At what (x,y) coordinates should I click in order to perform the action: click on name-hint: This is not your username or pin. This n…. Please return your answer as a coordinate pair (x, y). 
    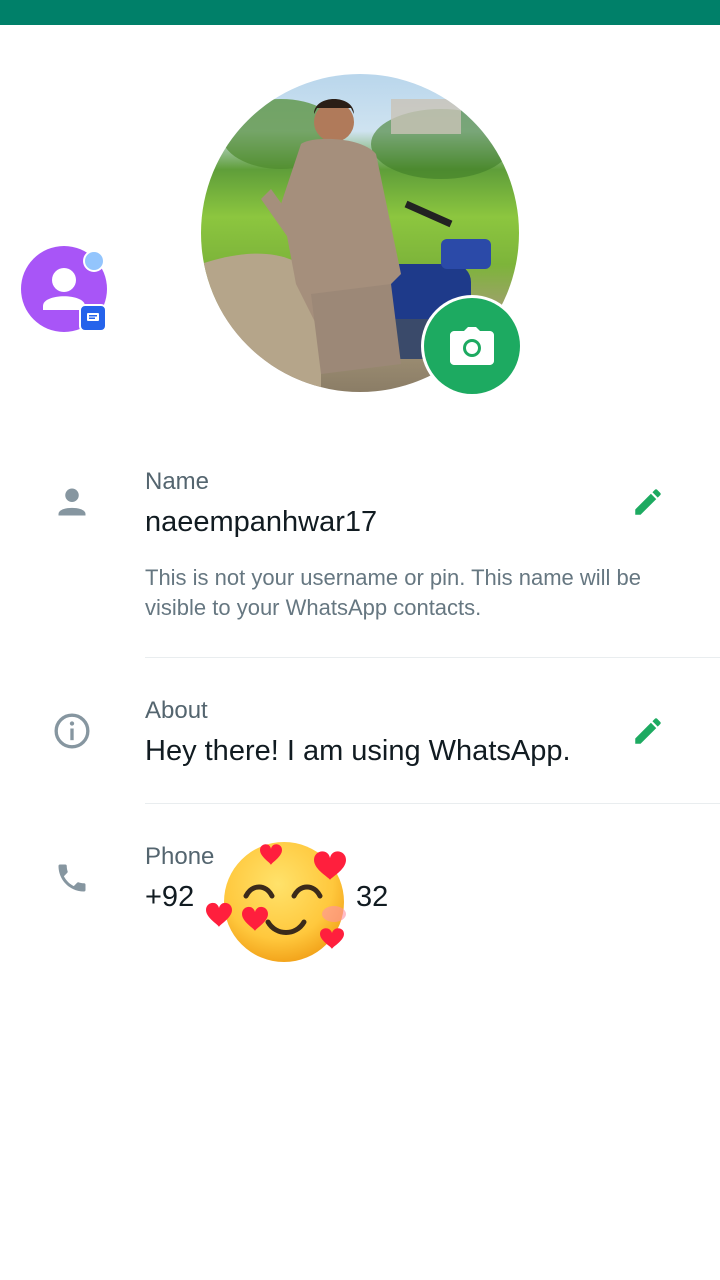
    Looking at the image, I should click on (393, 592).